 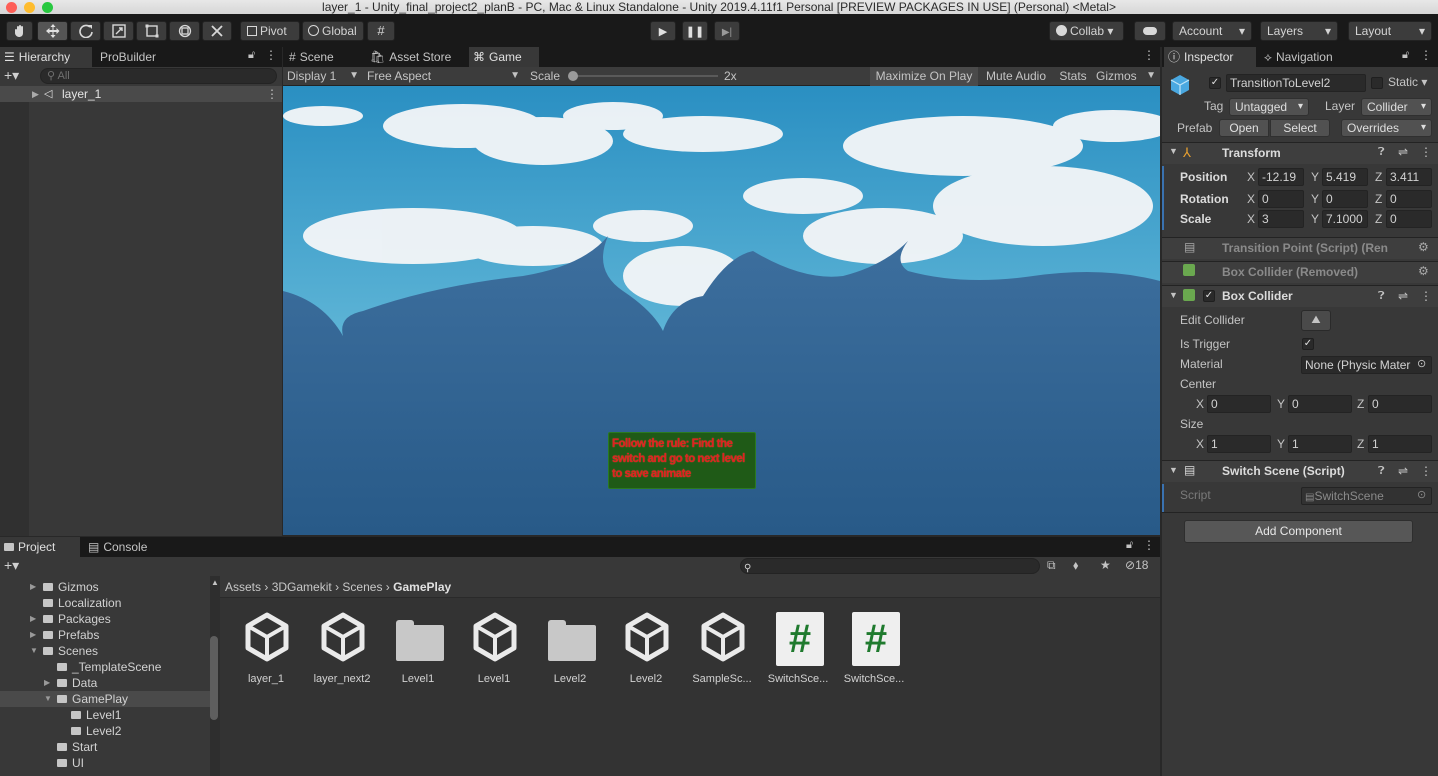 I want to click on rotation-z-field: 0, so click(x=1409, y=199).